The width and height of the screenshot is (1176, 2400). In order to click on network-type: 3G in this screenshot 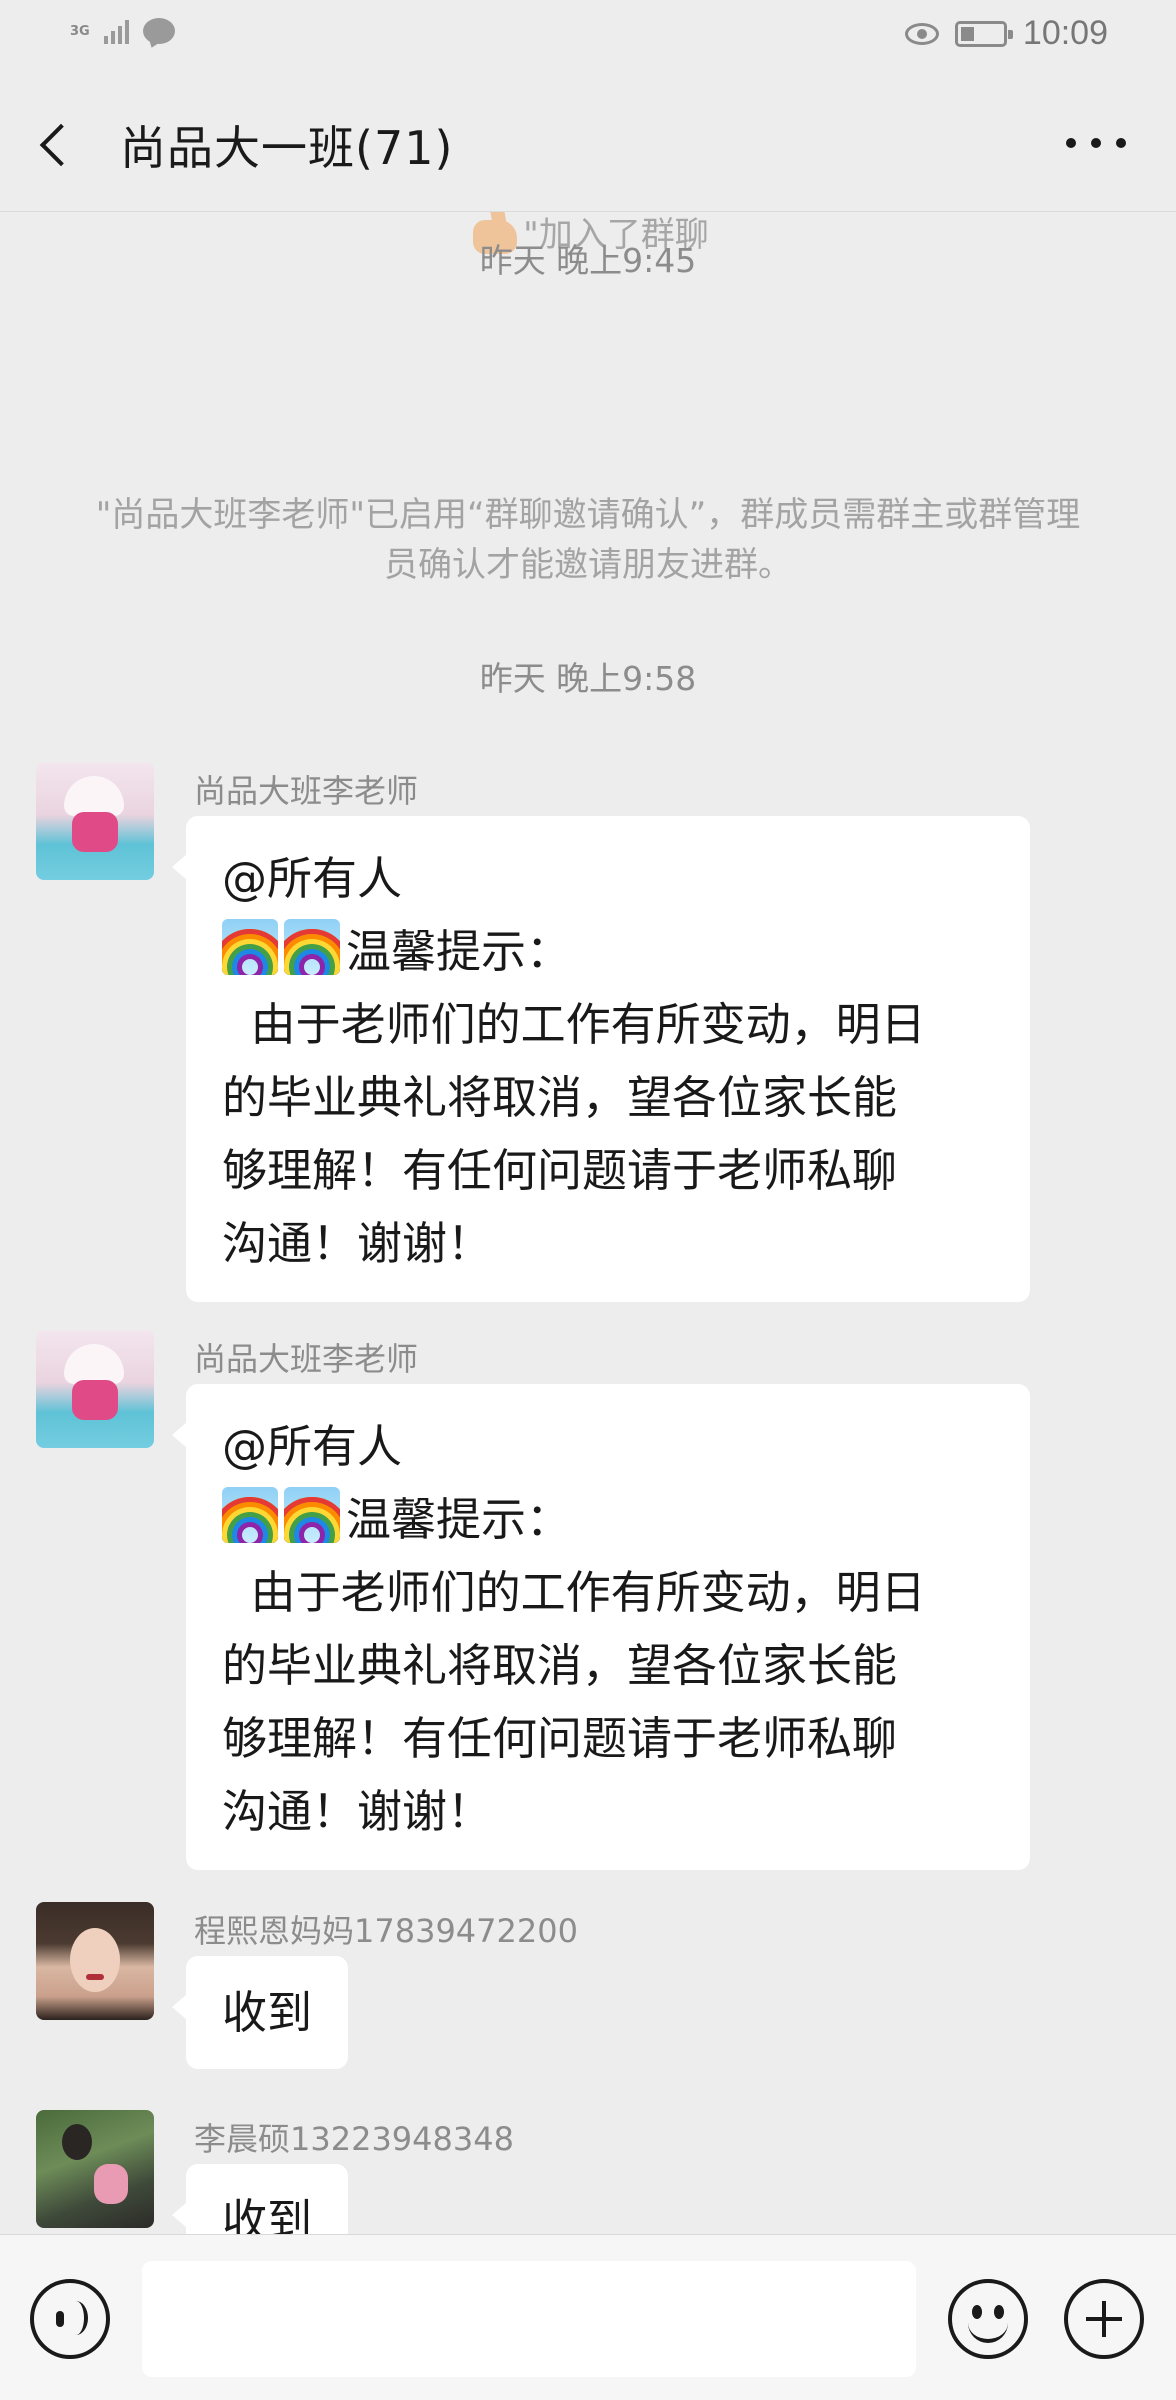, I will do `click(80, 31)`.